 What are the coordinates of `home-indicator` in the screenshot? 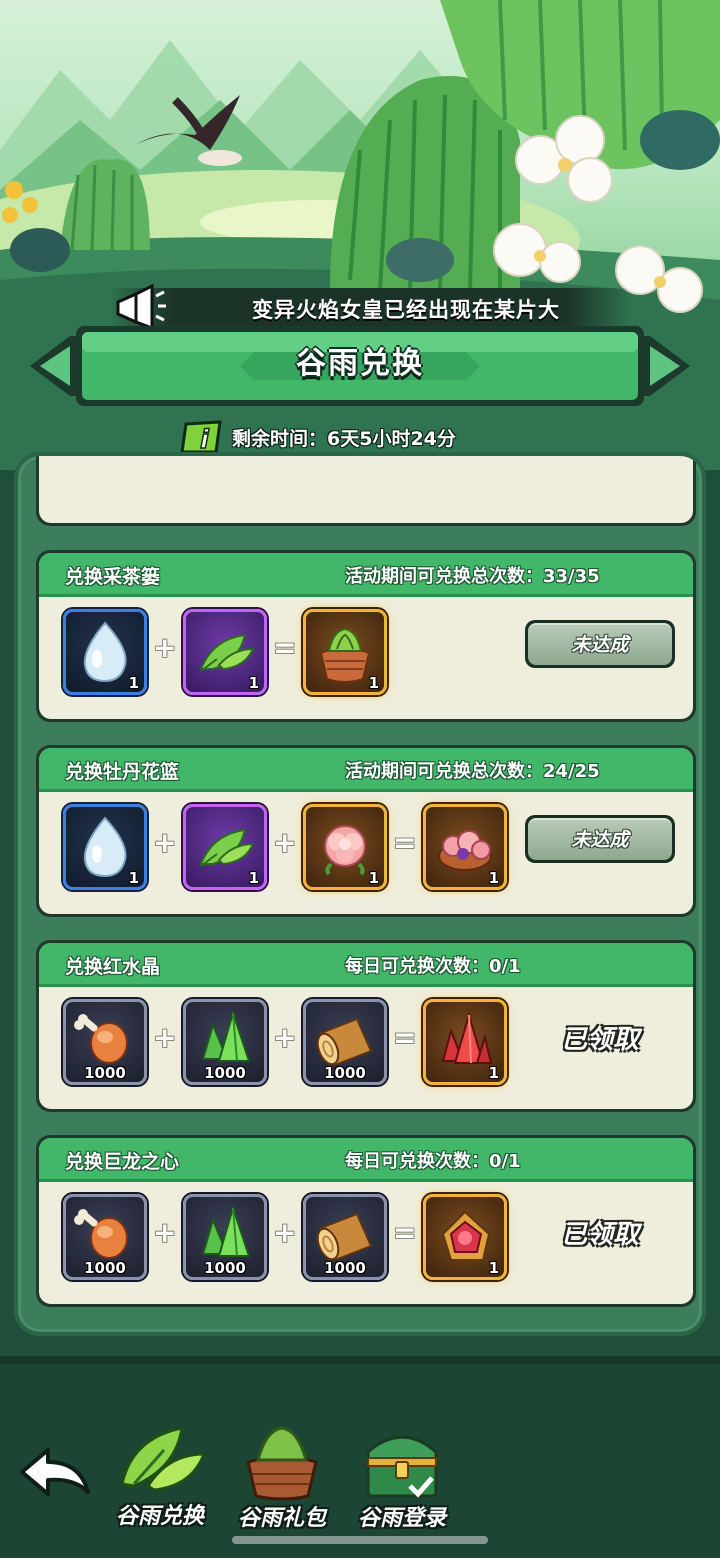 It's located at (360, 1540).